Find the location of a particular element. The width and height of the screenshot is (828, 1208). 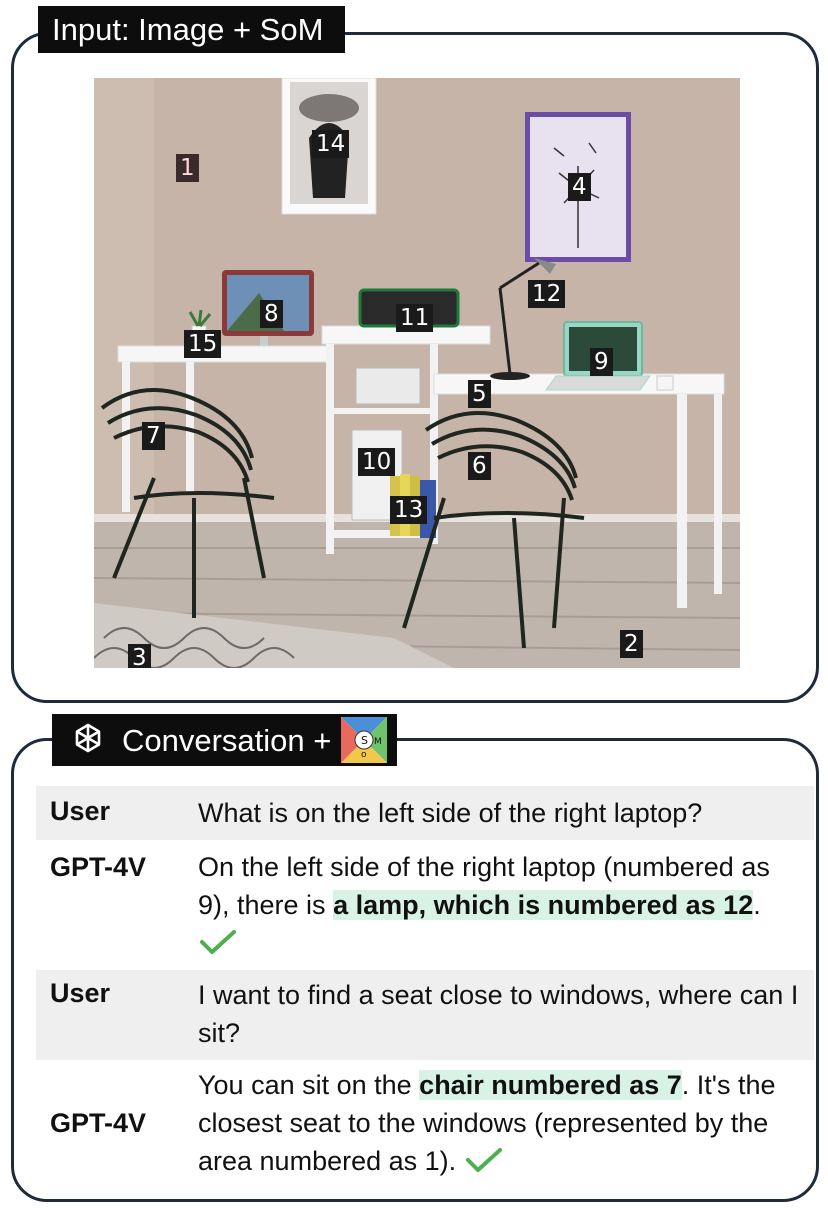

conversation-label: Conversation + is located at coordinates (227, 740).